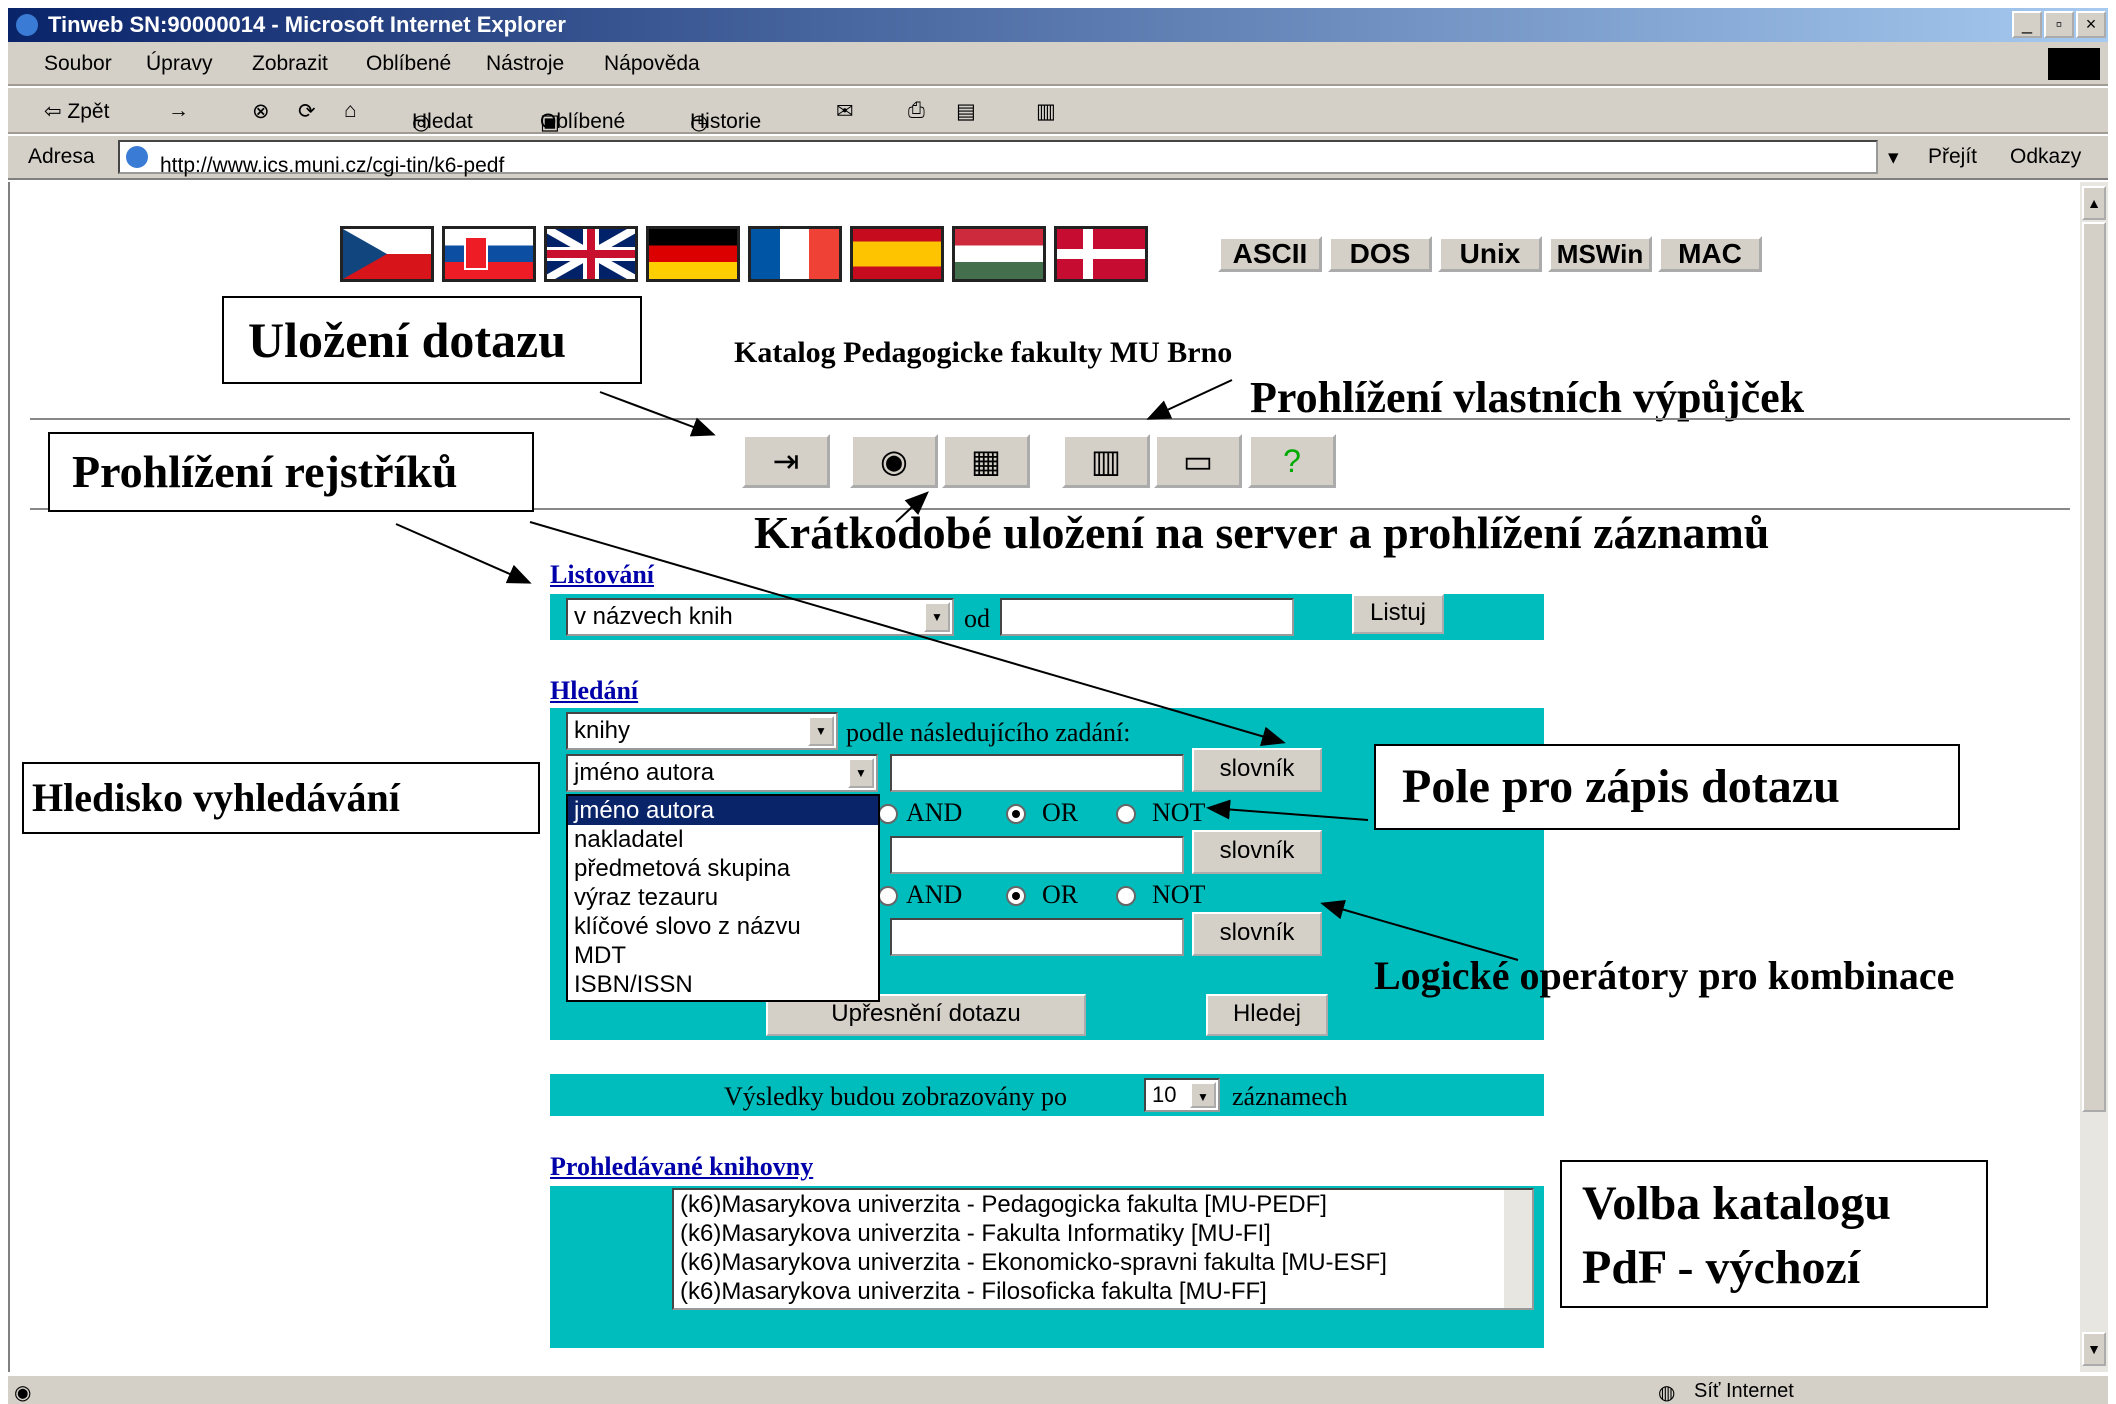  Describe the element at coordinates (1058, 1389) in the screenshot. I see `status-bar: ◉ ◍ Síť Internet` at that location.